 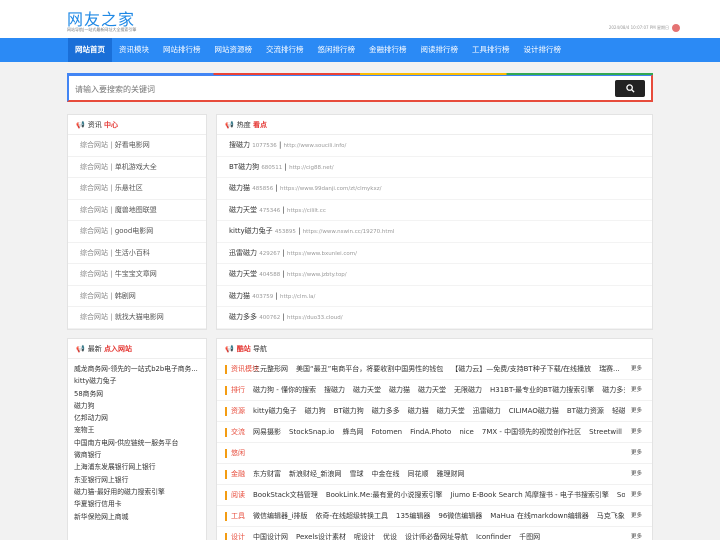 I want to click on guide-link: CILIMAO磁力猫, so click(x=534, y=411).